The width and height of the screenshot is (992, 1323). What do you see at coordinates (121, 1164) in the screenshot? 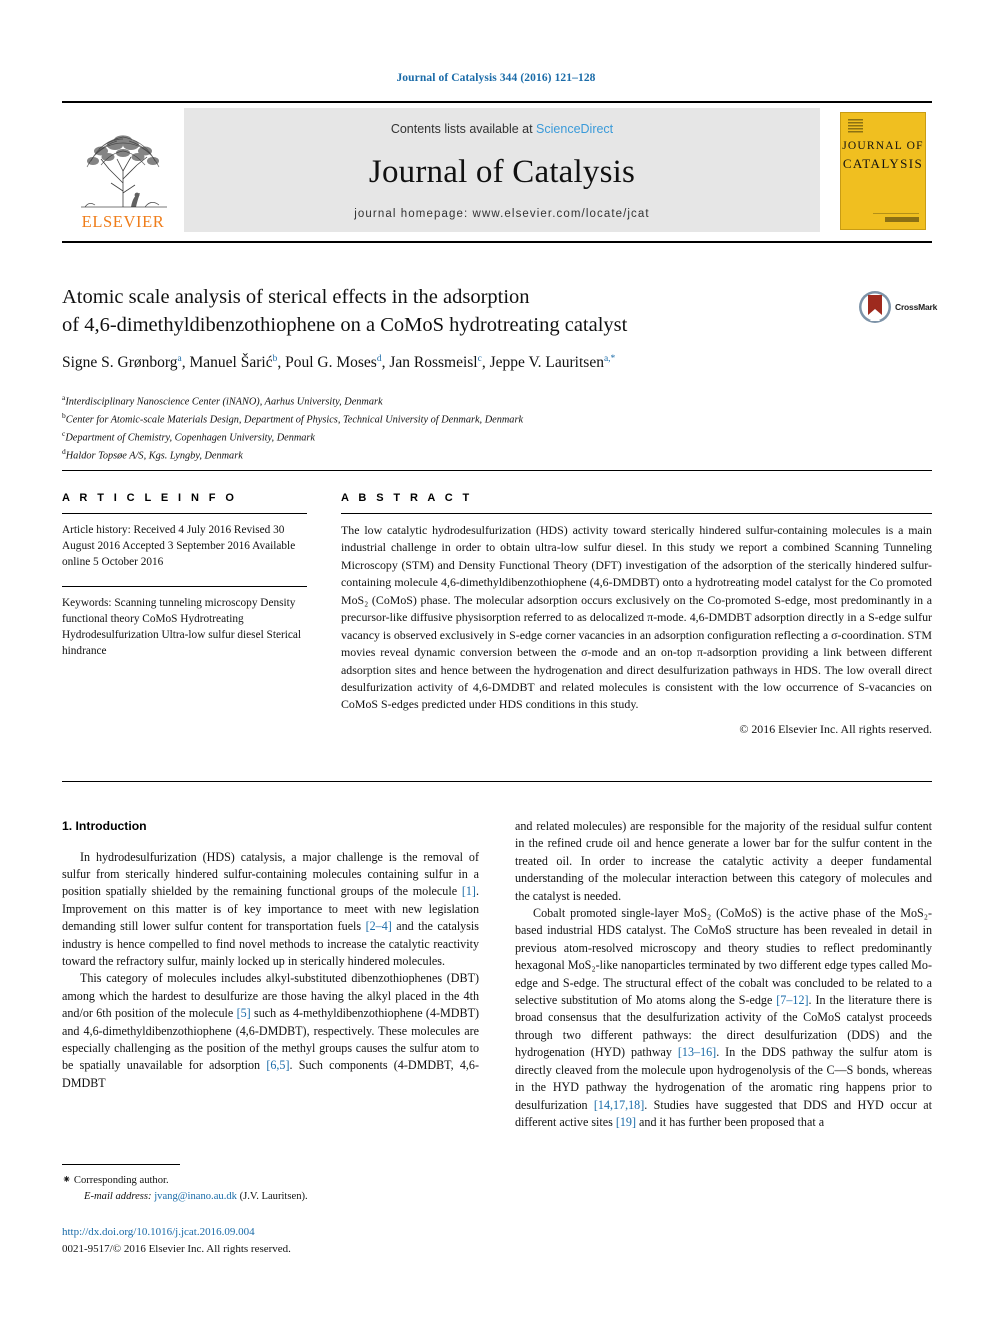
I see `footnote-divider` at bounding box center [121, 1164].